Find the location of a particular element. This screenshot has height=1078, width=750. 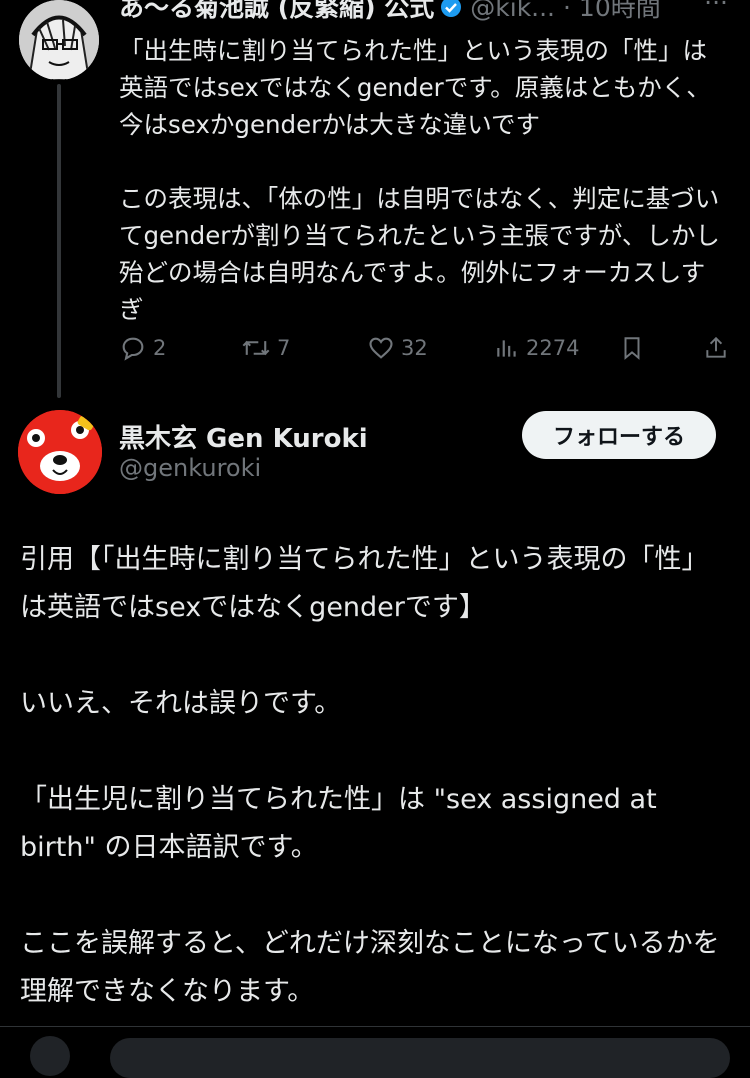

share-button is located at coordinates (716, 348).